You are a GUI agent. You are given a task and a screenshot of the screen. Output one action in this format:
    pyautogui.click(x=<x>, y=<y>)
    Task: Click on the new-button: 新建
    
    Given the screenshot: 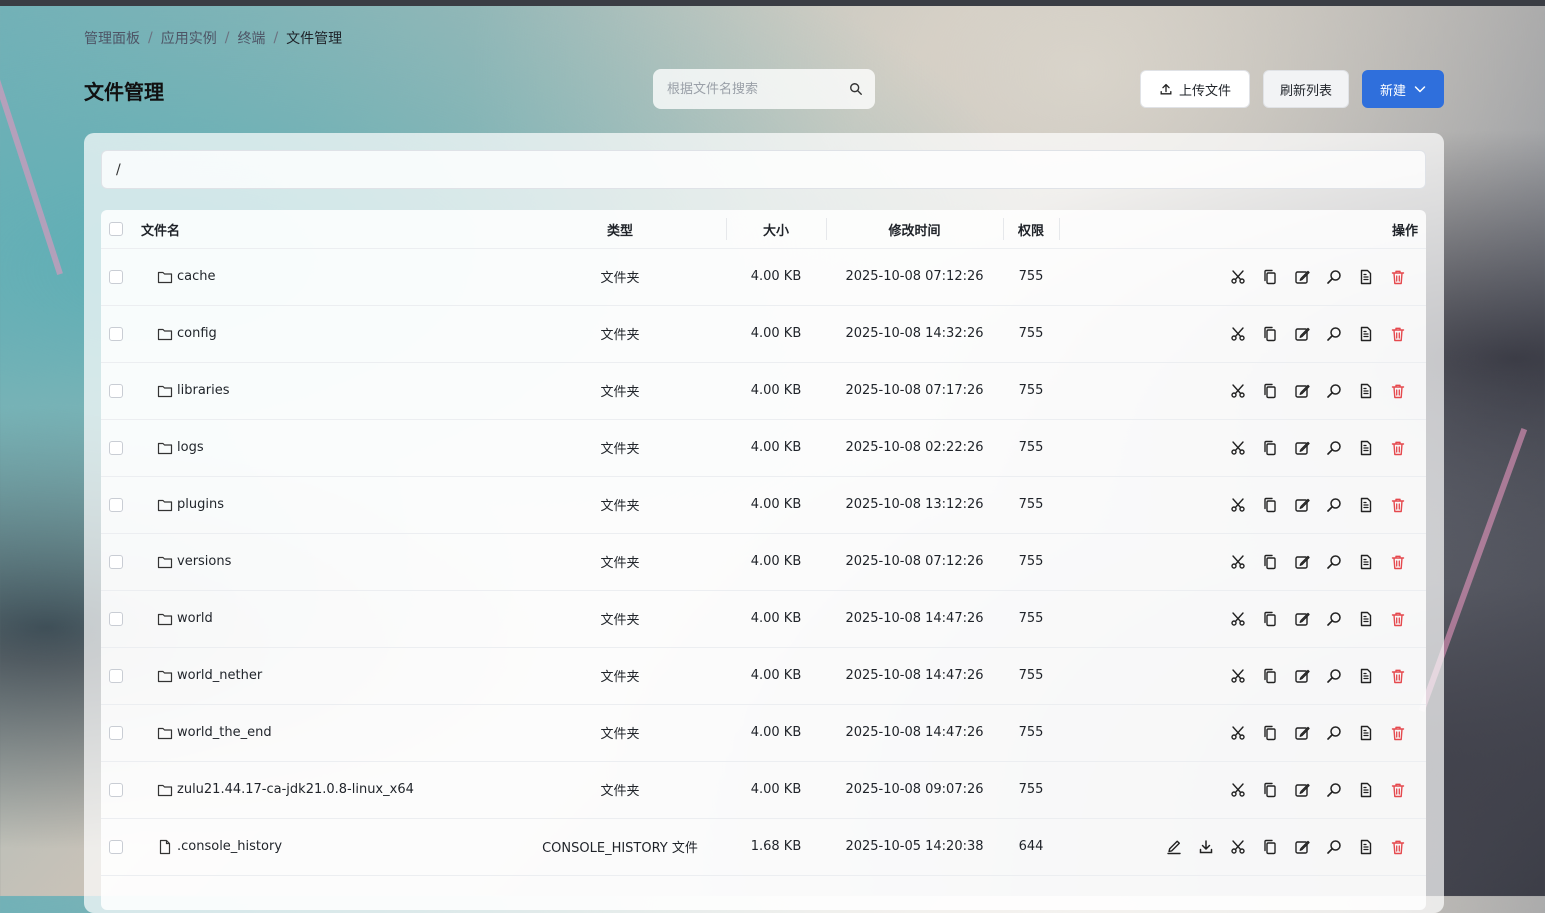 What is the action you would take?
    pyautogui.click(x=1403, y=89)
    